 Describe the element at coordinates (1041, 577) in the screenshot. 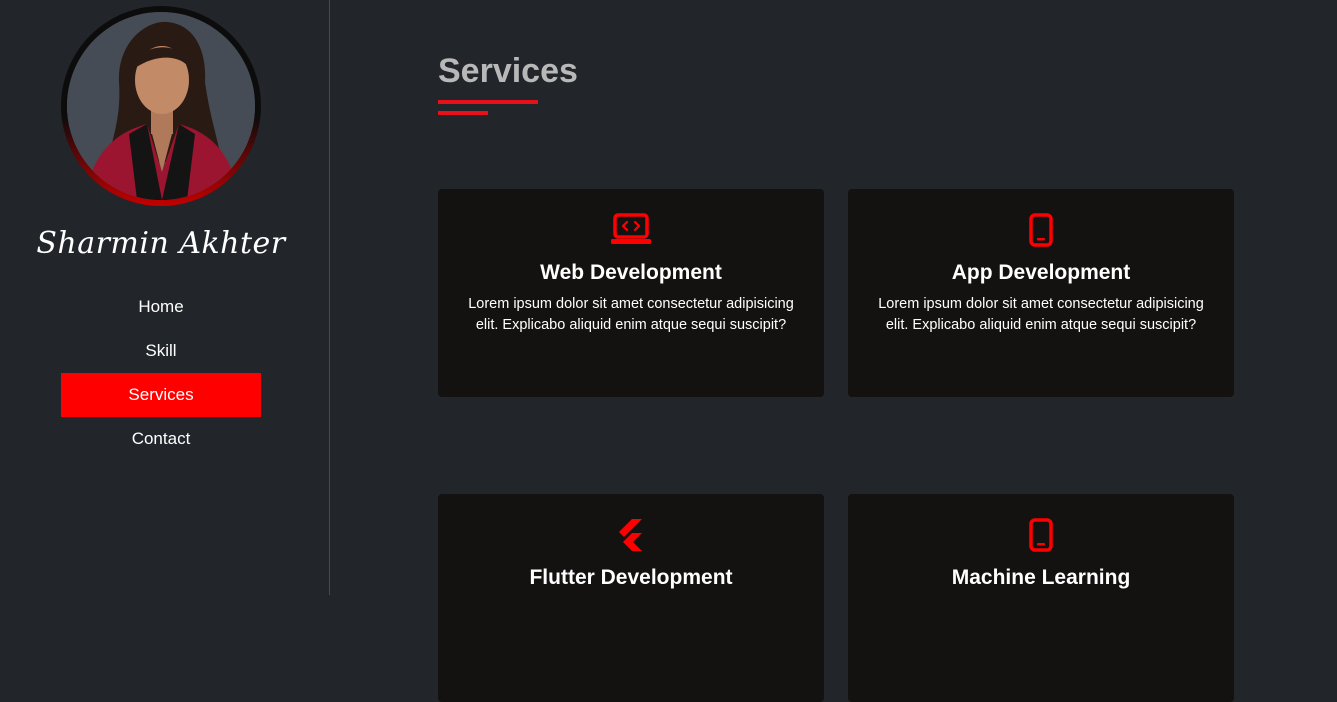

I see `card-title: Machine Learning` at that location.